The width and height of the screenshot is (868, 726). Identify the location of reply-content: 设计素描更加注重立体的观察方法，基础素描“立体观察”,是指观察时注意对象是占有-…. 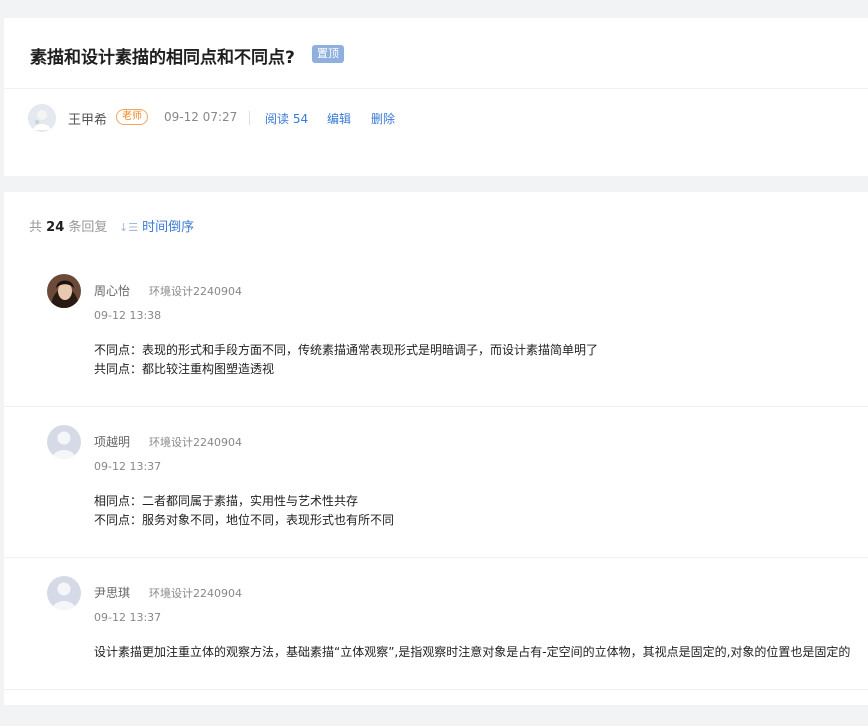
(472, 652).